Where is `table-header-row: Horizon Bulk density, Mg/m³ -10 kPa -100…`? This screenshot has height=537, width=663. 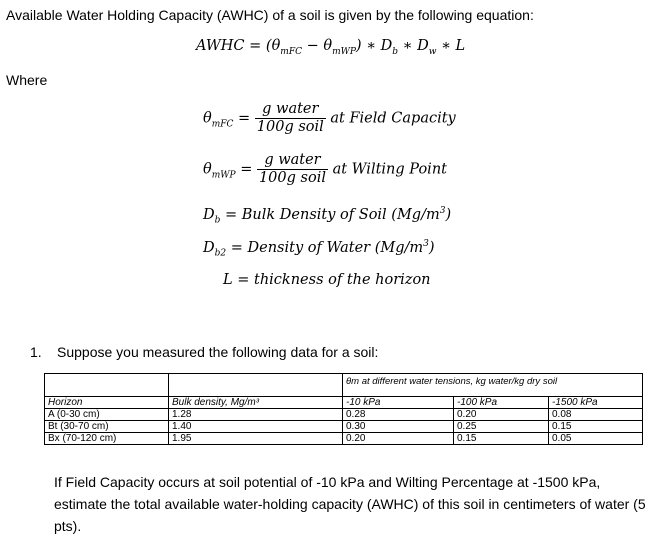 table-header-row: Horizon Bulk density, Mg/m³ -10 kPa -100… is located at coordinates (343, 402).